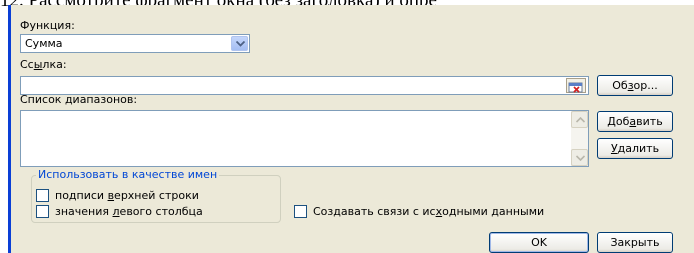 This screenshot has width=694, height=253. What do you see at coordinates (43, 64) in the screenshot?
I see `reference-label: Ссылка:` at bounding box center [43, 64].